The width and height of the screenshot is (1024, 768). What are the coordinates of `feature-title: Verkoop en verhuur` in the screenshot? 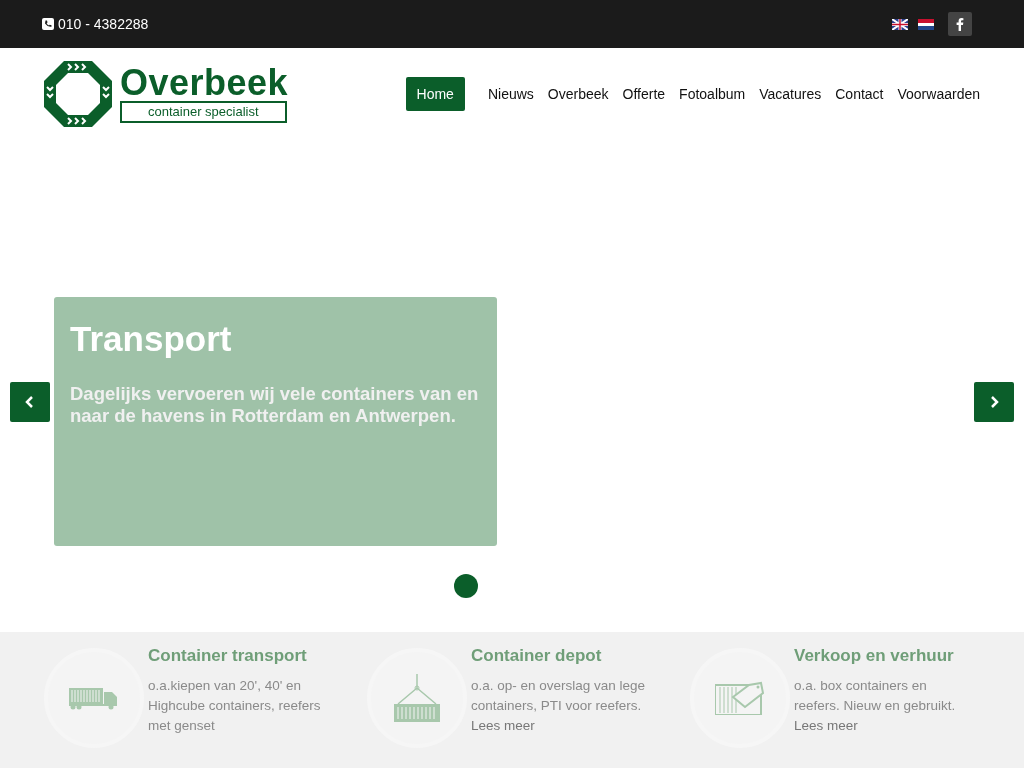 It's located at (874, 656).